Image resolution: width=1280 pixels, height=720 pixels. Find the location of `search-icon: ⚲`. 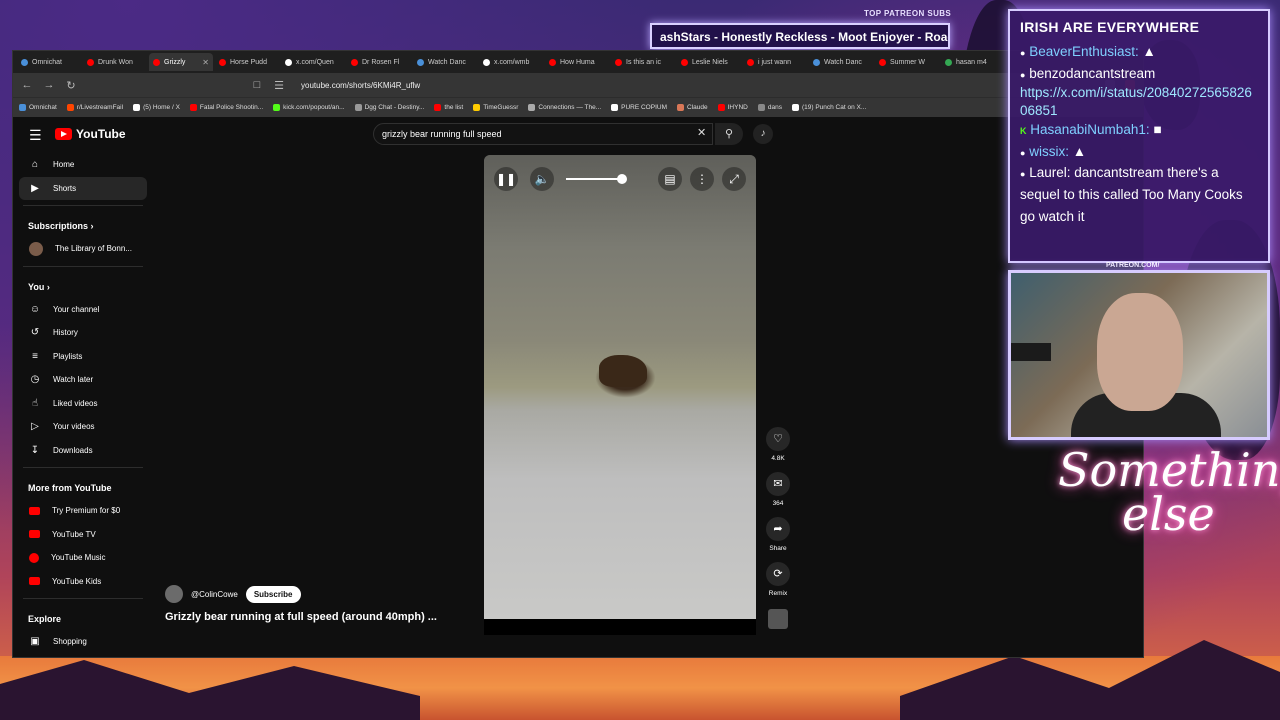

search-icon: ⚲ is located at coordinates (729, 134).